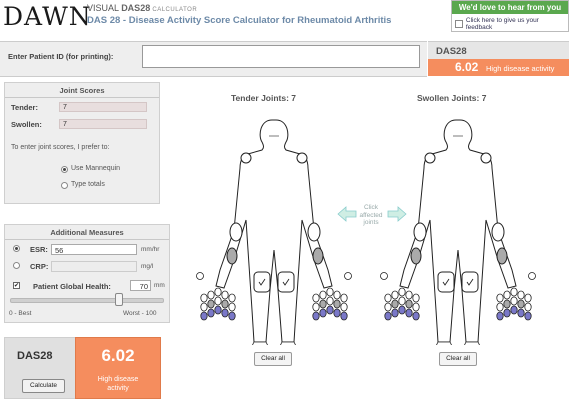 This screenshot has height=400, width=569. Describe the element at coordinates (118, 299) in the screenshot. I see `global-health-slider-thumb` at that location.